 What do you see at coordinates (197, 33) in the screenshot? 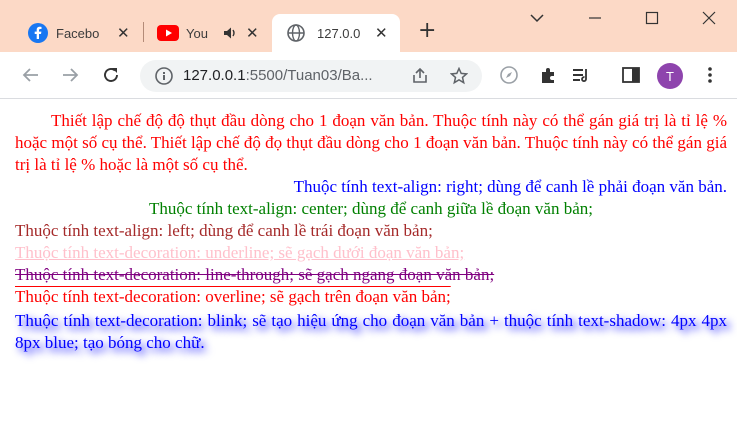
I see `tab-label: You` at bounding box center [197, 33].